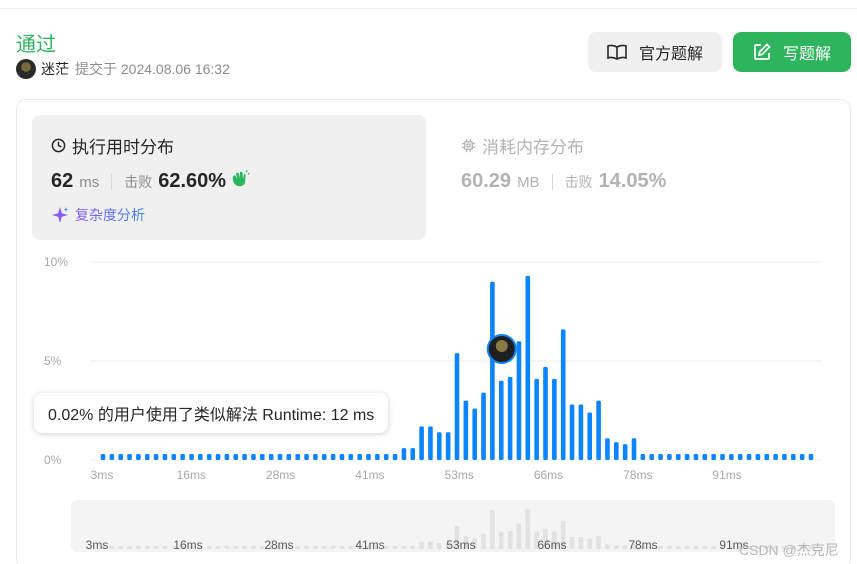 This screenshot has height=564, width=857. I want to click on runtime-title: 执行用时分布, so click(112, 145).